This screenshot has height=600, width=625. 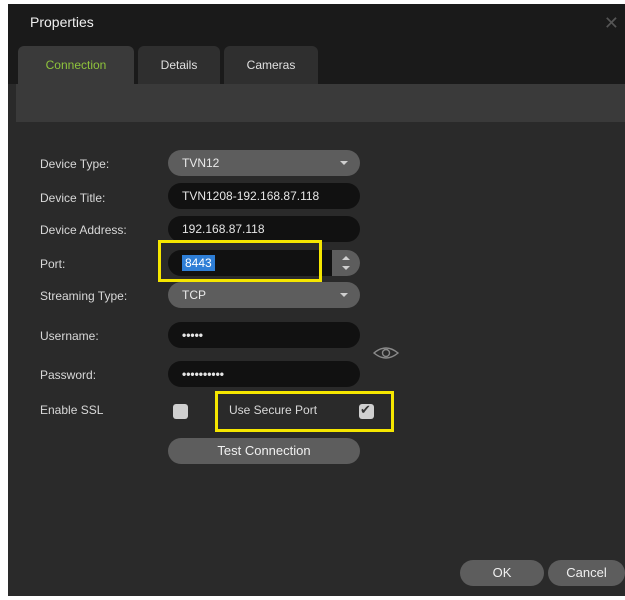 What do you see at coordinates (194, 295) in the screenshot?
I see `streaming-type-value: TCP` at bounding box center [194, 295].